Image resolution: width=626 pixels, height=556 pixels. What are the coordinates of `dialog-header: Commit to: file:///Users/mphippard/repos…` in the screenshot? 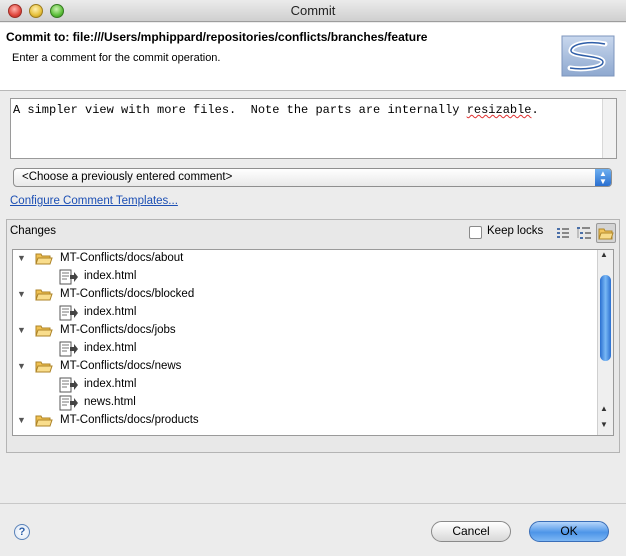 It's located at (313, 57).